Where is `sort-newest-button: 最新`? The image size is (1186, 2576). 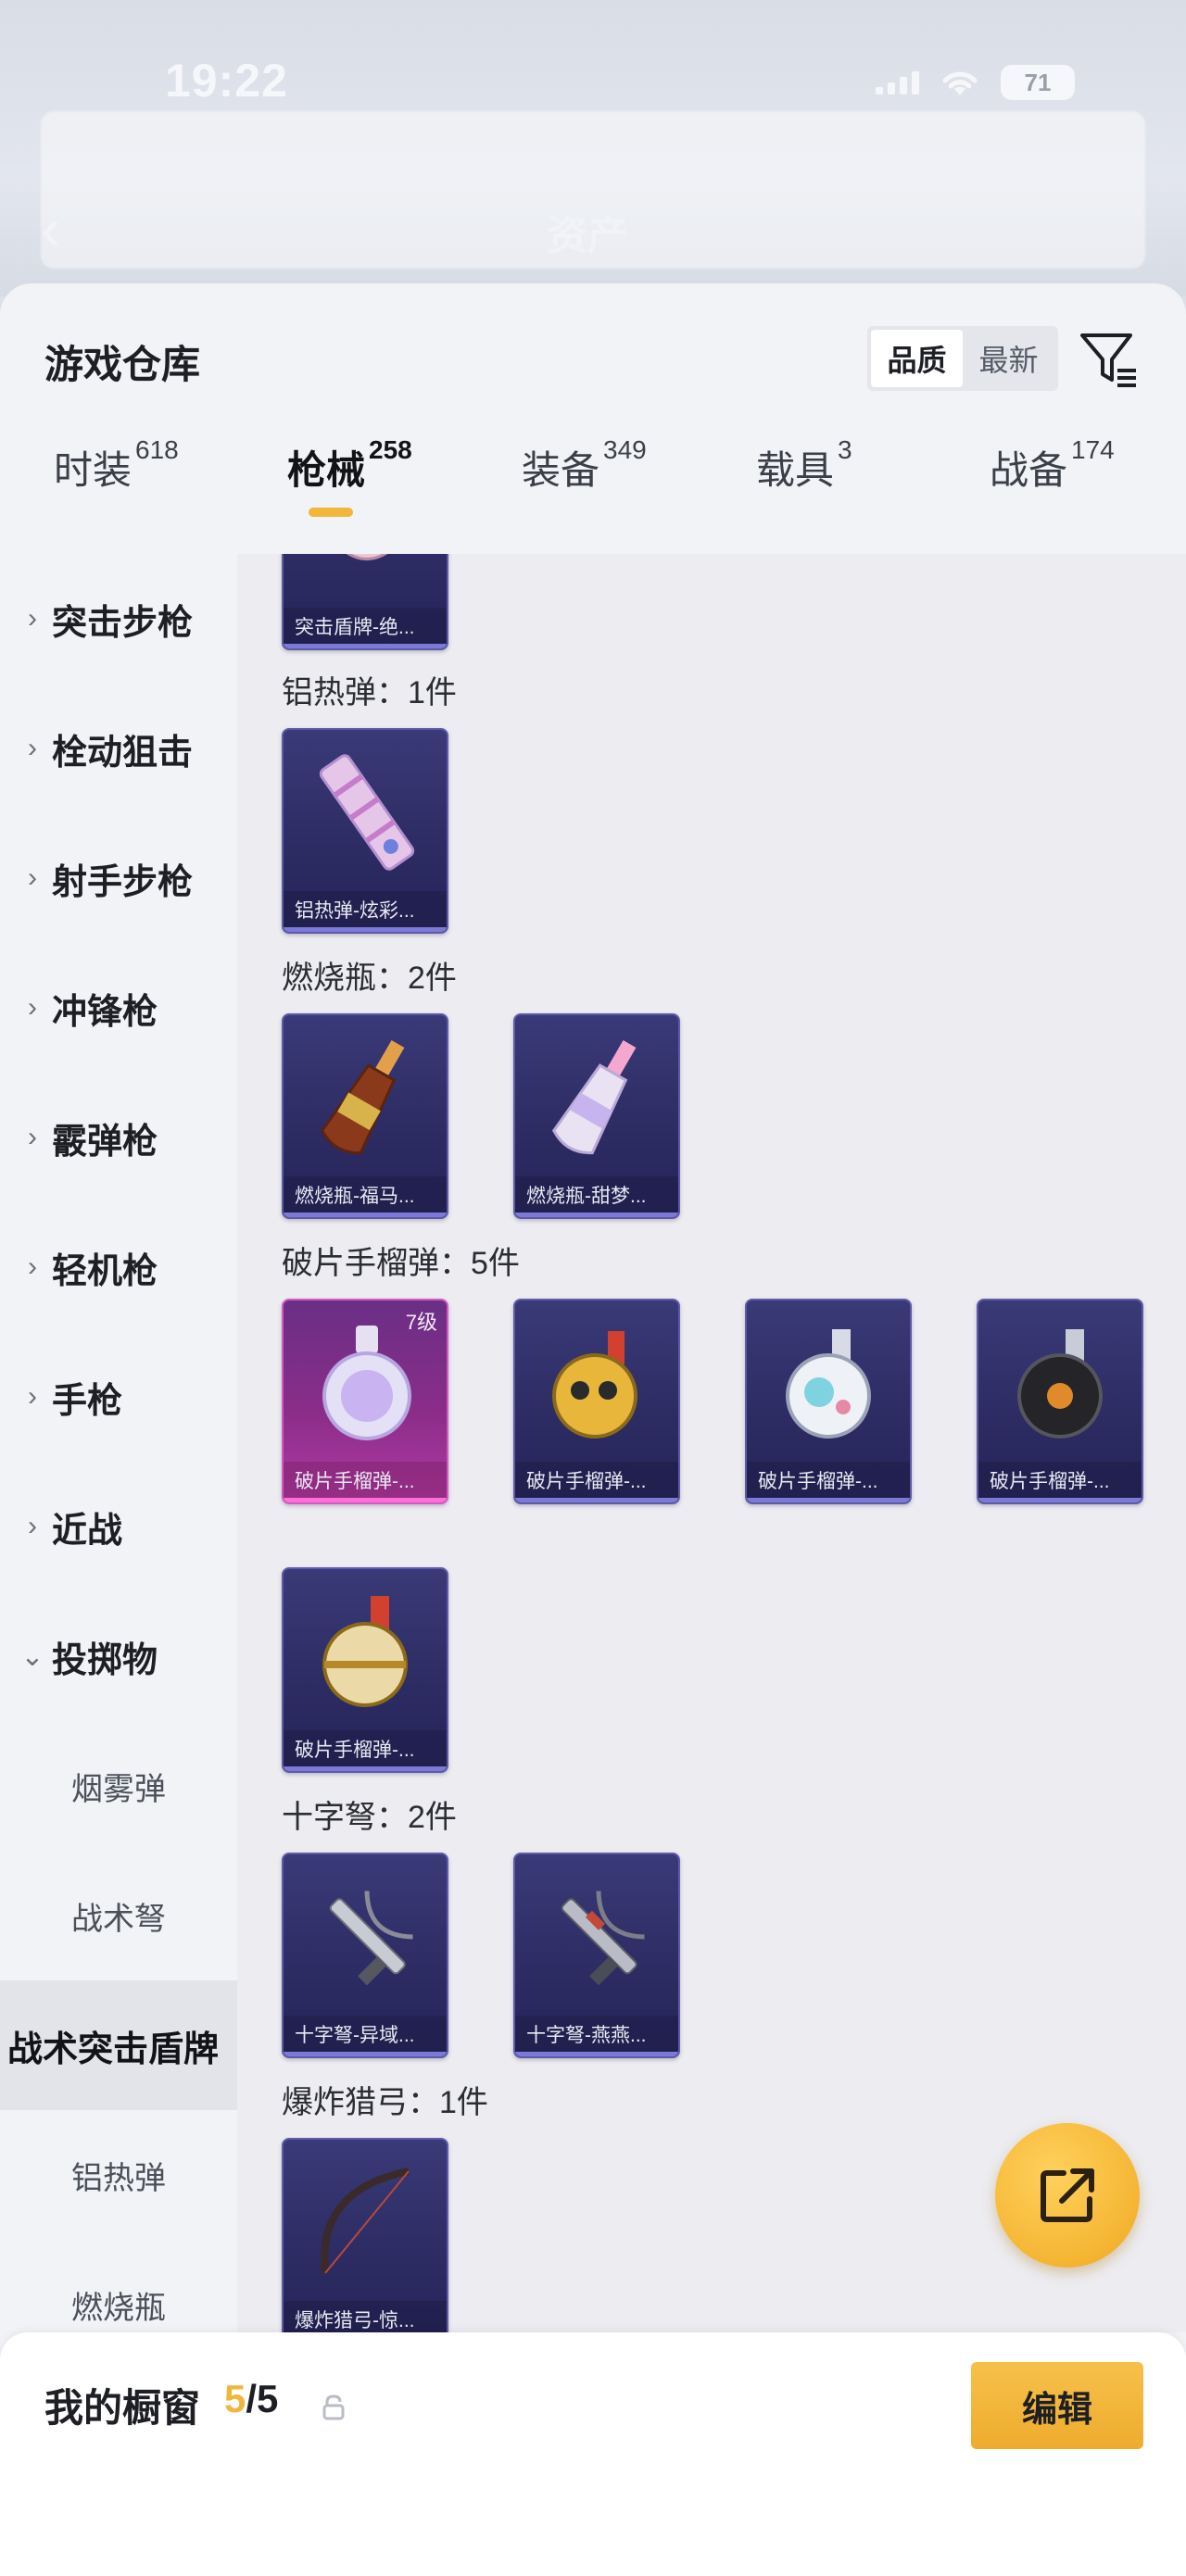 sort-newest-button: 最新 is located at coordinates (1008, 358).